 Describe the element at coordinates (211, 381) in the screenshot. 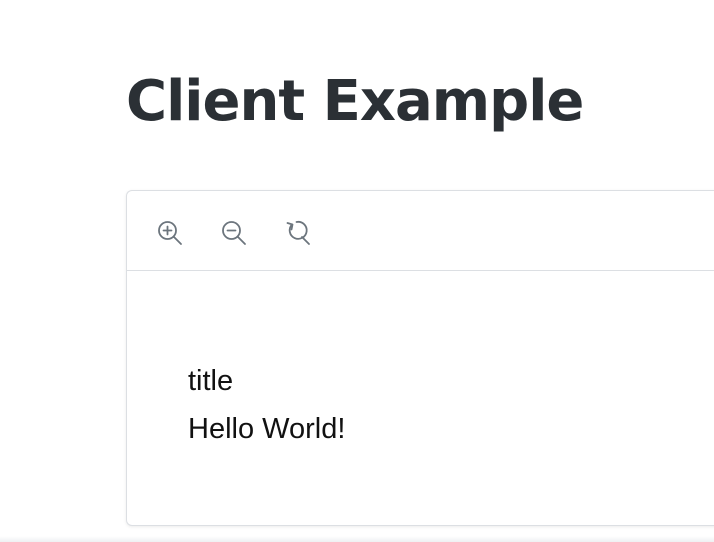

I see `content-title: title` at that location.